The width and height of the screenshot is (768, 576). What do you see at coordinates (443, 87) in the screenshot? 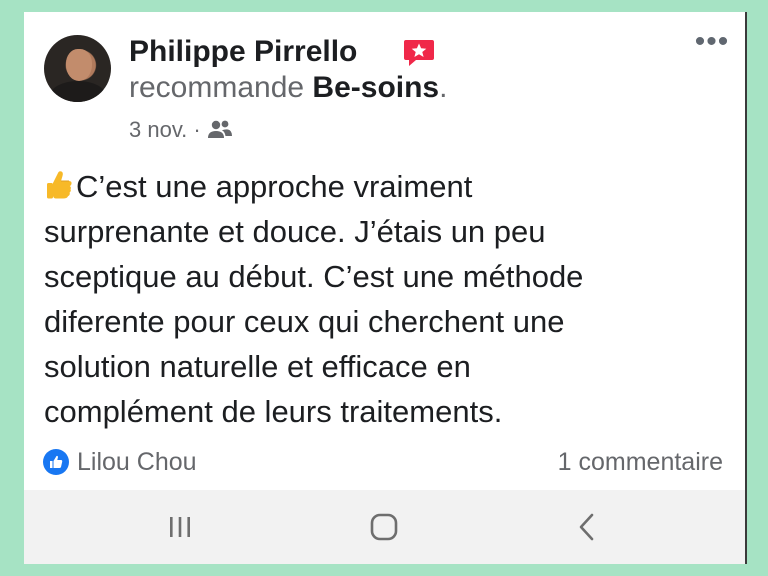
I see `page-name-suffix: .` at bounding box center [443, 87].